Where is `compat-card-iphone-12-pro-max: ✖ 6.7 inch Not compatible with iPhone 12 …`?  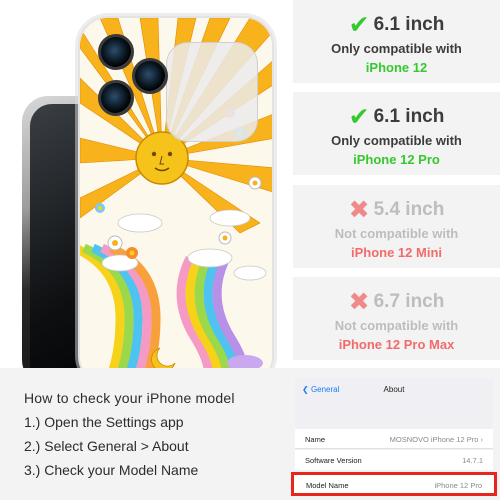 compat-card-iphone-12-pro-max: ✖ 6.7 inch Not compatible with iPhone 12 … is located at coordinates (396, 318).